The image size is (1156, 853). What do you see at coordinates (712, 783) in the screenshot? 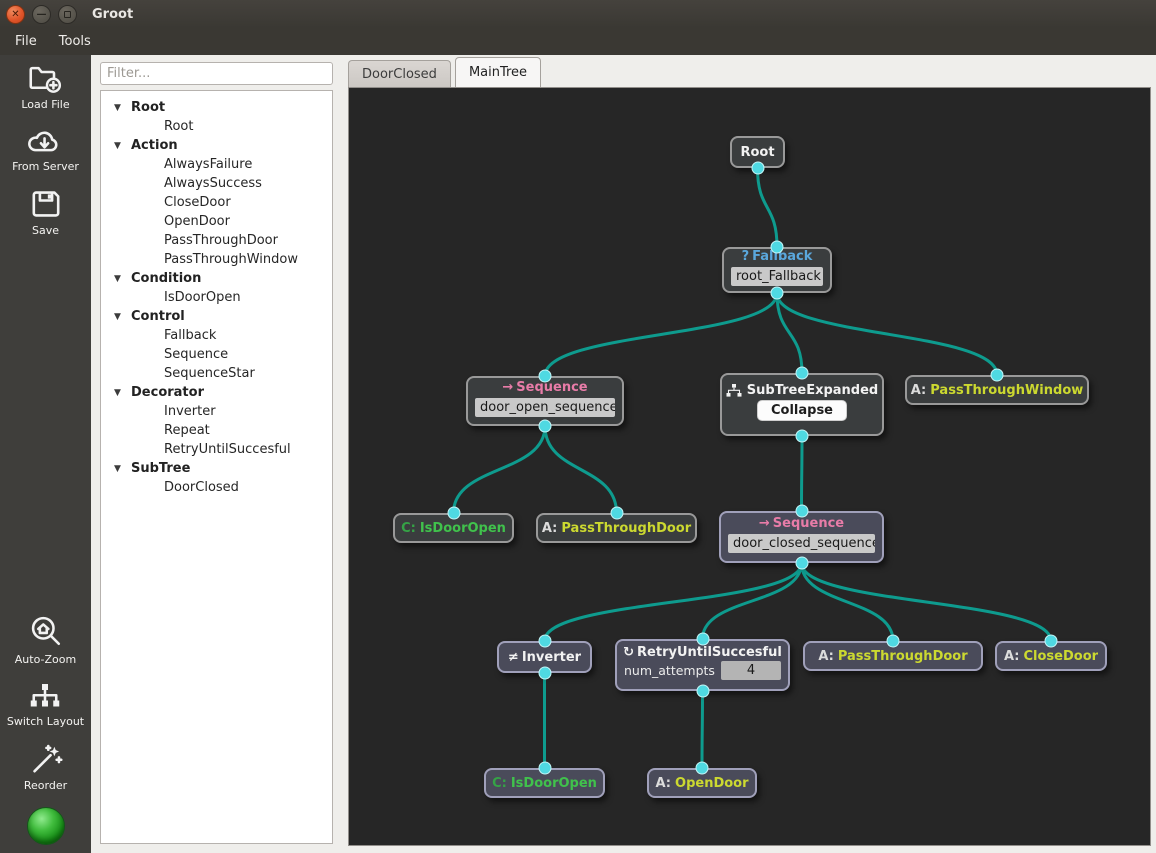
I see `node-title-text: OpenDoor` at bounding box center [712, 783].